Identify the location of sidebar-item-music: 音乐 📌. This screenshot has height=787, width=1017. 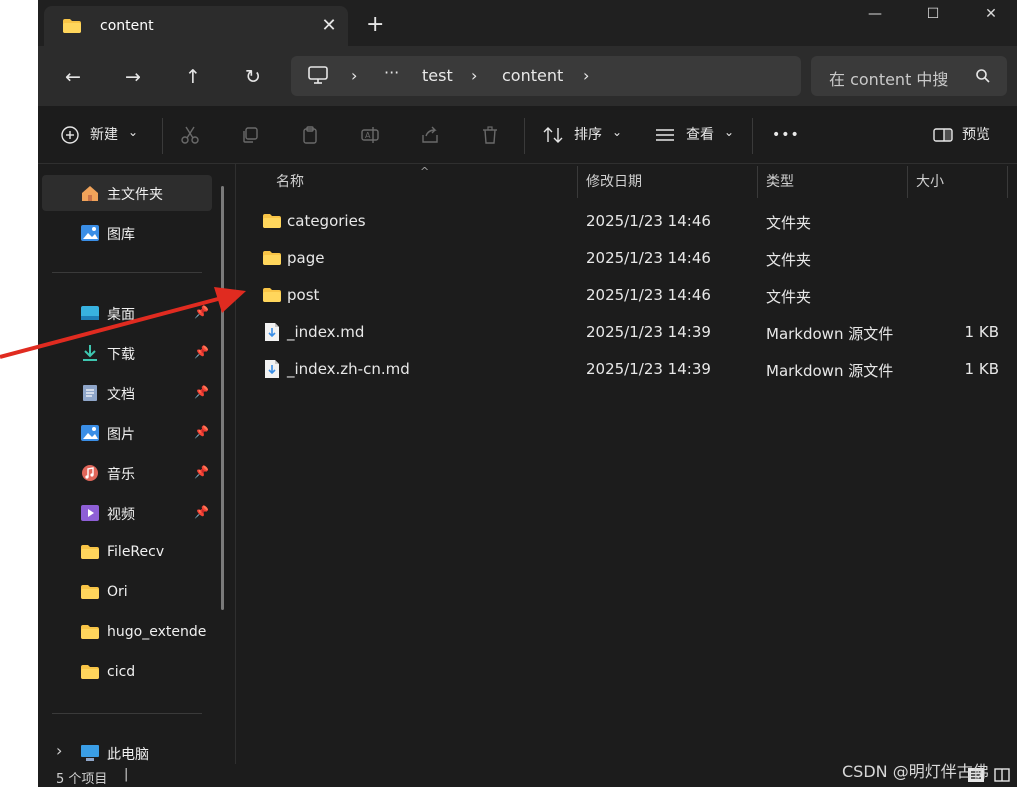
(127, 473).